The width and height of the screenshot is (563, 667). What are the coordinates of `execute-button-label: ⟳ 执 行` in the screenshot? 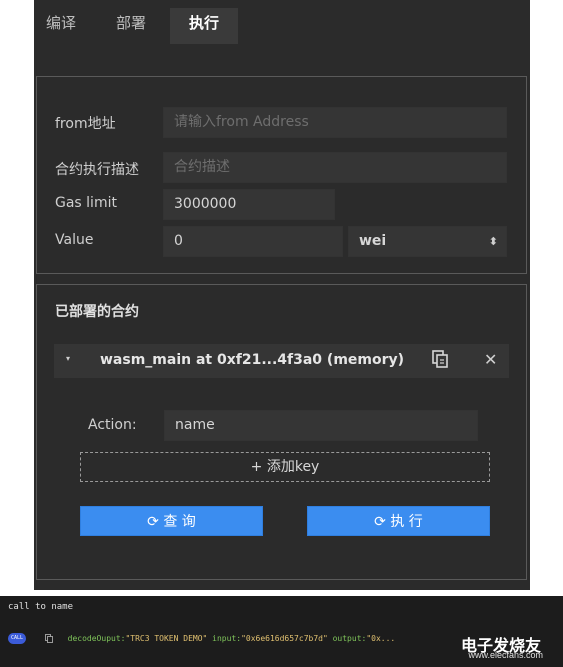 It's located at (398, 522).